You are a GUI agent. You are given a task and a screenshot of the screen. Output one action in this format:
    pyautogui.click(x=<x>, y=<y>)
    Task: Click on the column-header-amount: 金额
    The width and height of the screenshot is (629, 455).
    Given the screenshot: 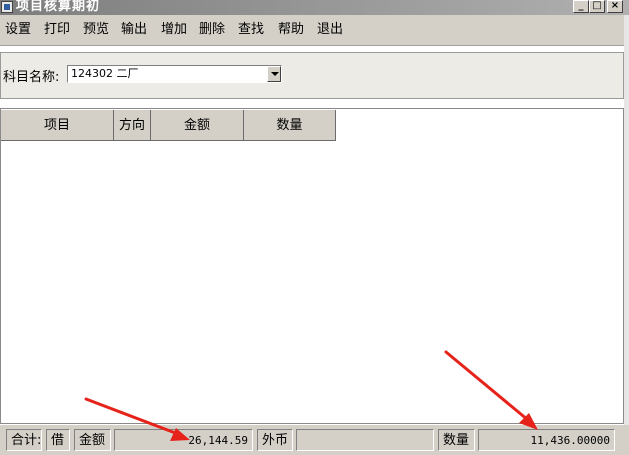 What is the action you would take?
    pyautogui.click(x=197, y=125)
    